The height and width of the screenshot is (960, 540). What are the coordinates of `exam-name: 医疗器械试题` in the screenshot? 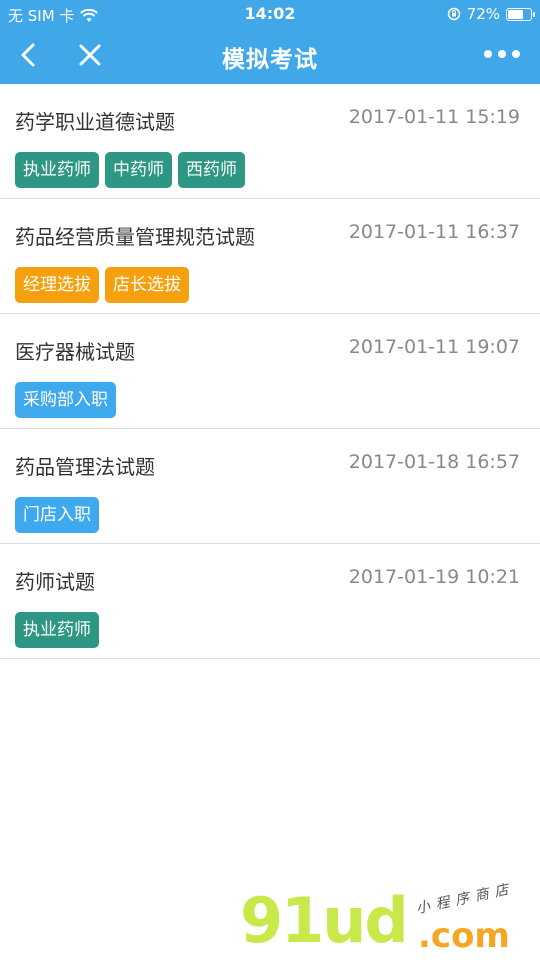 It's located at (75, 352).